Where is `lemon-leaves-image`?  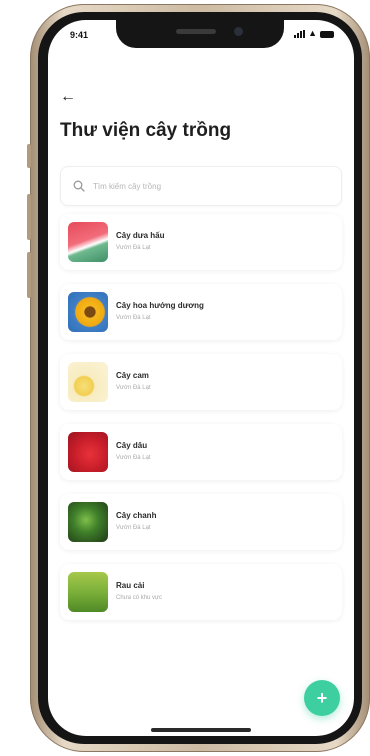
lemon-leaves-image is located at coordinates (88, 522).